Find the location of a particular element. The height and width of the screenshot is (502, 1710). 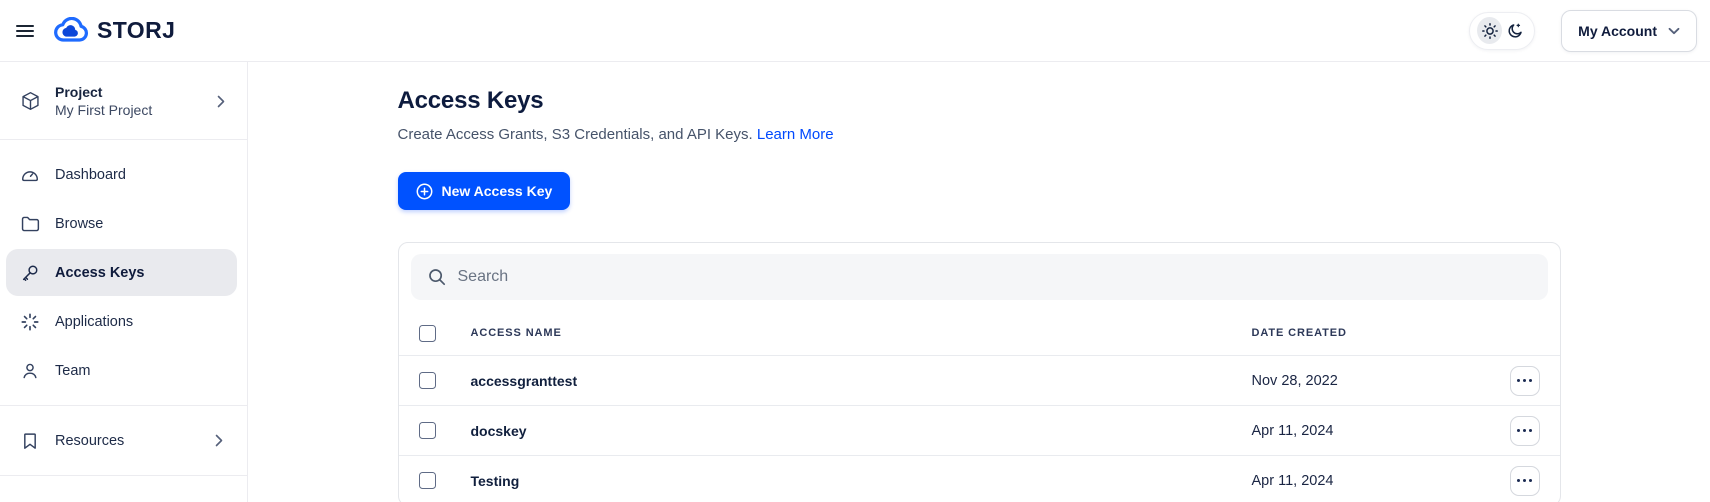

brand-area: STORJ is located at coordinates (91, 31).